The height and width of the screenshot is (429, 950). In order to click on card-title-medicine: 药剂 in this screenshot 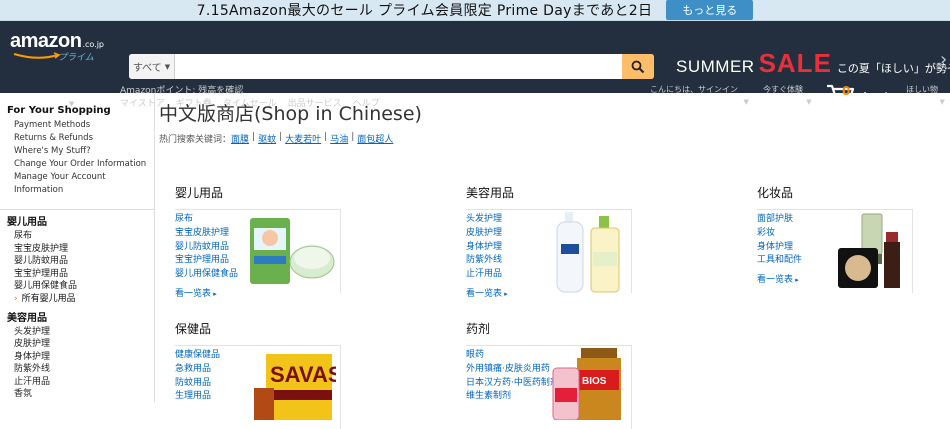, I will do `click(556, 328)`.